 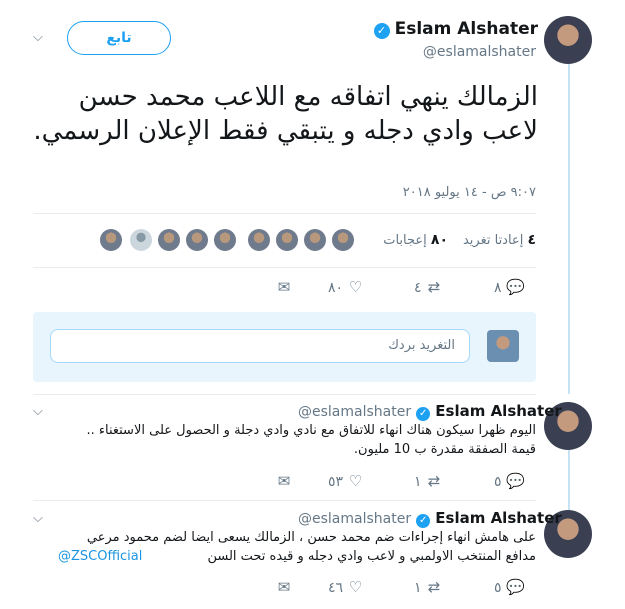 What do you see at coordinates (346, 481) in the screenshot?
I see `like-button: ٥٣ ♡` at bounding box center [346, 481].